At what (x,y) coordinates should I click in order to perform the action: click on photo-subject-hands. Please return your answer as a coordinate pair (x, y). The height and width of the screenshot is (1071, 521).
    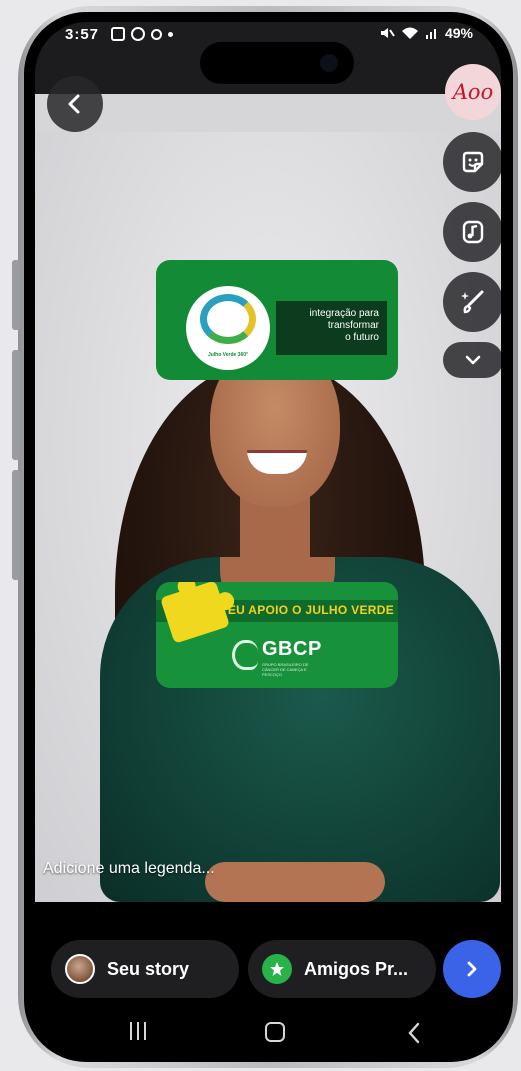
    Looking at the image, I should click on (295, 882).